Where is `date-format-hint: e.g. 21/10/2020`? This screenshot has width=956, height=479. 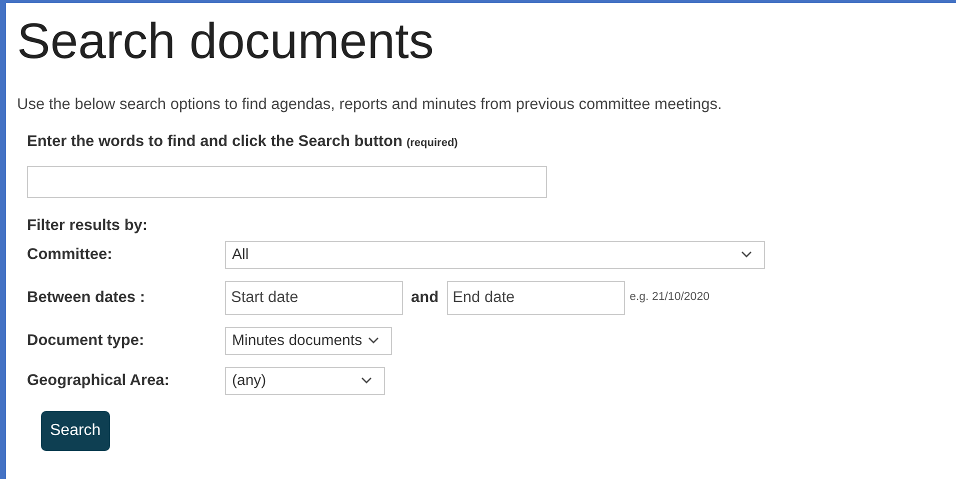 date-format-hint: e.g. 21/10/2020 is located at coordinates (670, 298).